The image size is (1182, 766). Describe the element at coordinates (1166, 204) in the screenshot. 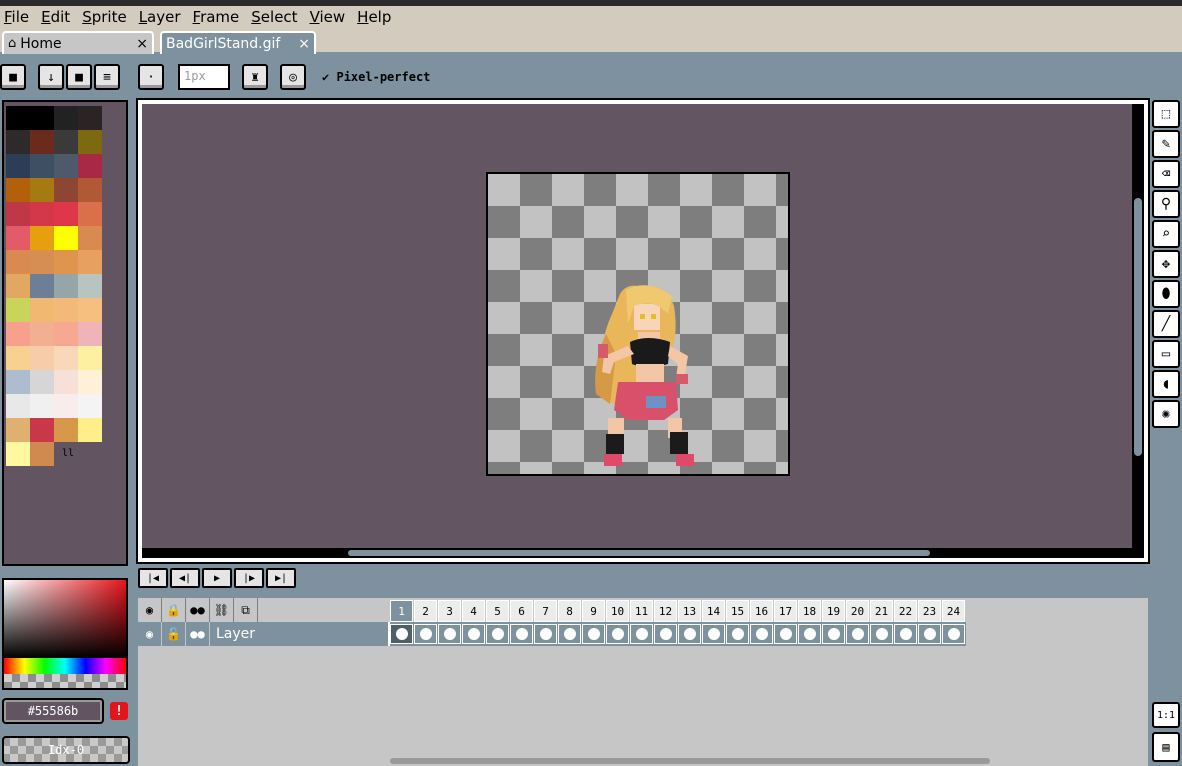

I see `eyedropper-icon: ⚲` at that location.